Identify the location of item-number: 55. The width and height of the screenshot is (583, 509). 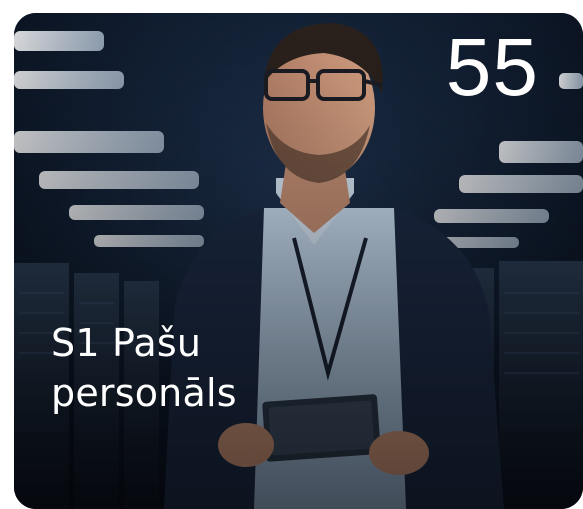
(492, 67).